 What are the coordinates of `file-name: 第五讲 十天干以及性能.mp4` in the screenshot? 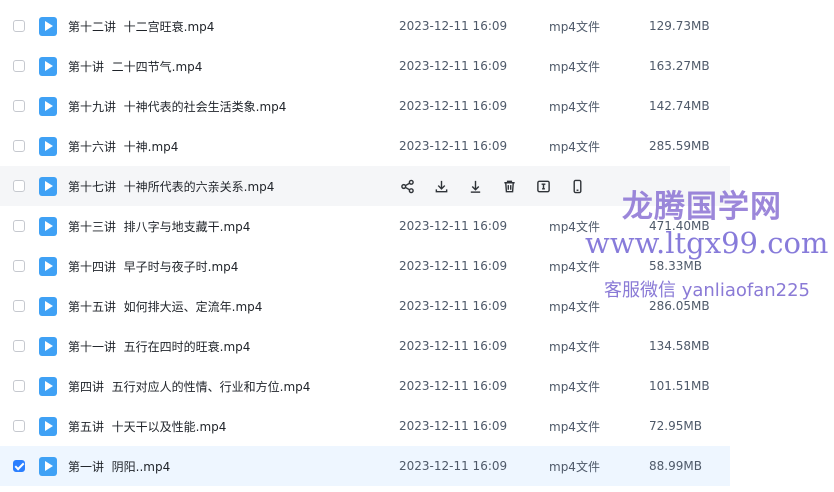 It's located at (147, 426).